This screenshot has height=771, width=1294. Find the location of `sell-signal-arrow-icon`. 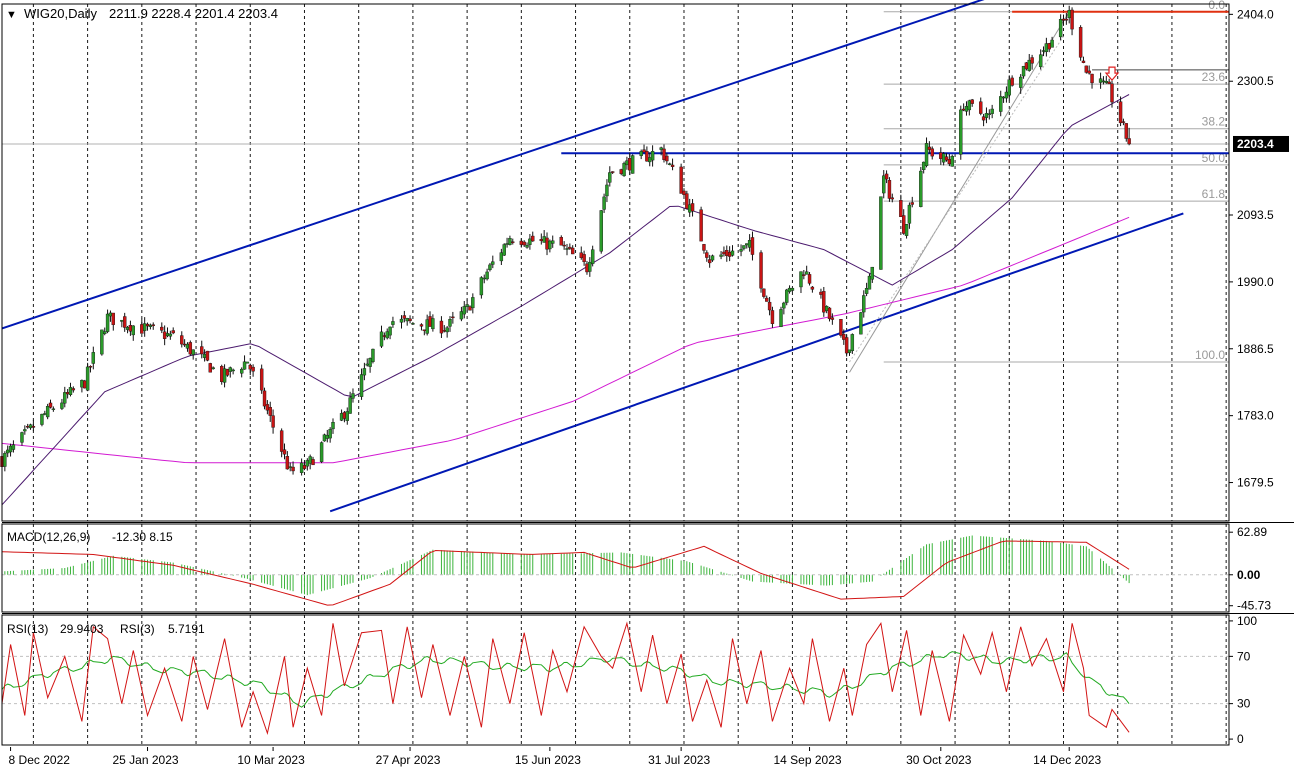

sell-signal-arrow-icon is located at coordinates (1112, 74).